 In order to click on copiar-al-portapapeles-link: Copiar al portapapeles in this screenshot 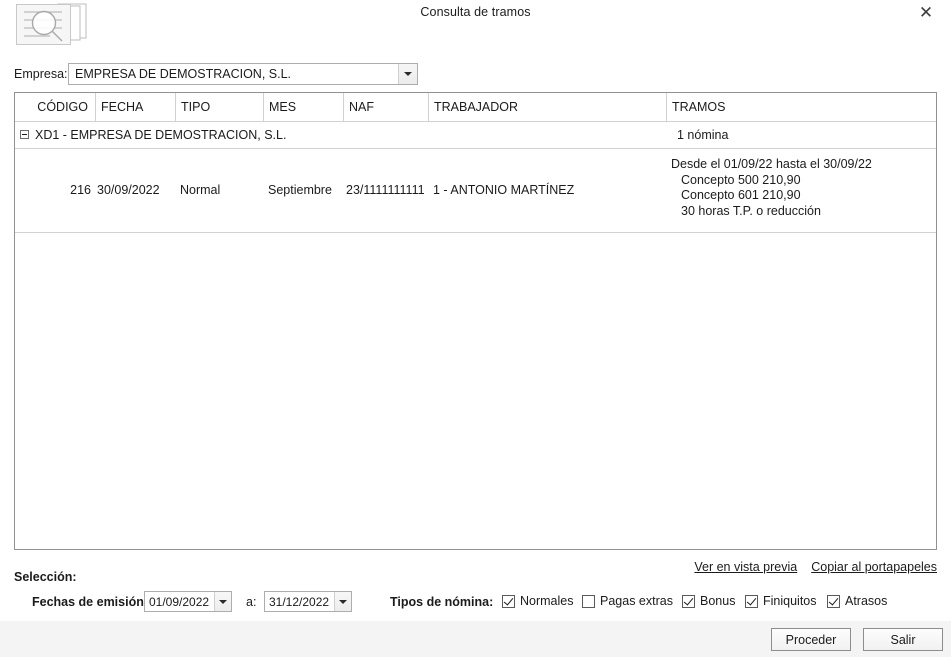, I will do `click(874, 567)`.